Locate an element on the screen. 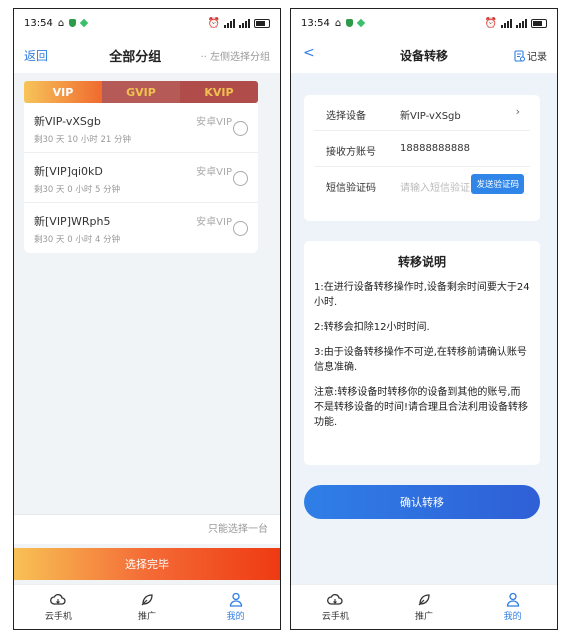  device-remaining: 剩30 天 0 小时 4 分钟 is located at coordinates (77, 240).